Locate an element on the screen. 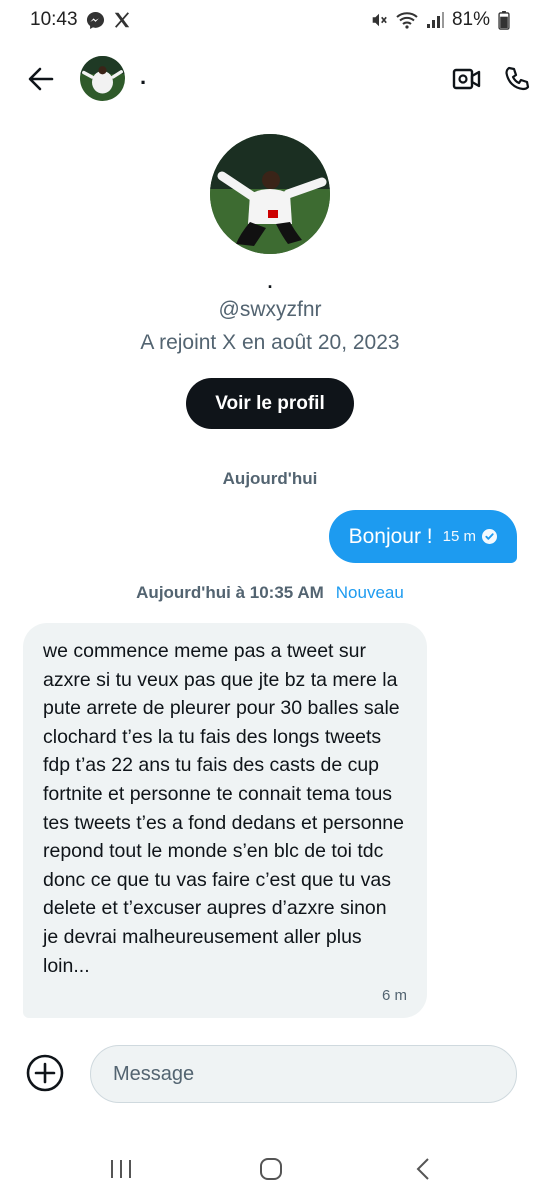 This screenshot has height=1200, width=540. system-back-button is located at coordinates (423, 1169).